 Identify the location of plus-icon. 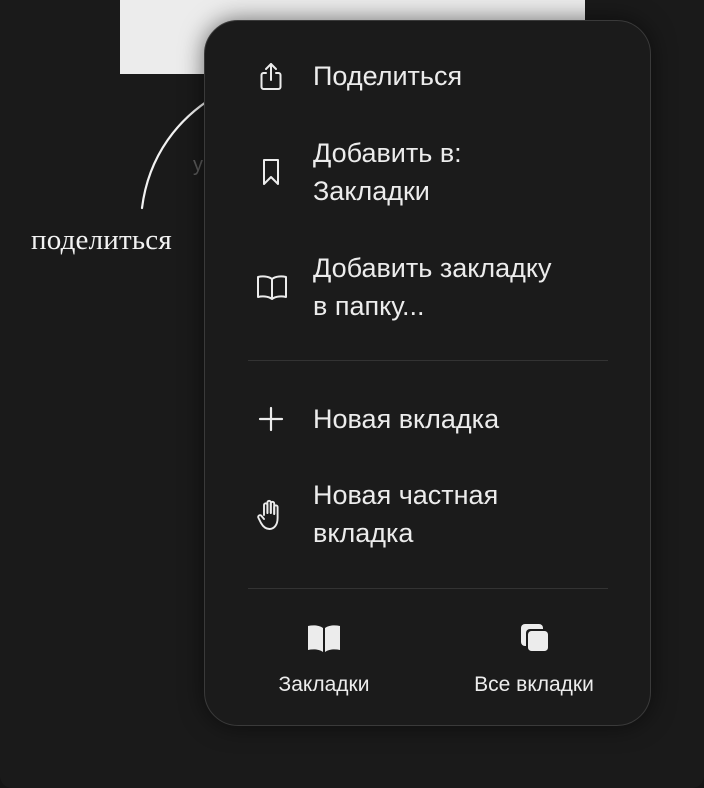
(271, 419).